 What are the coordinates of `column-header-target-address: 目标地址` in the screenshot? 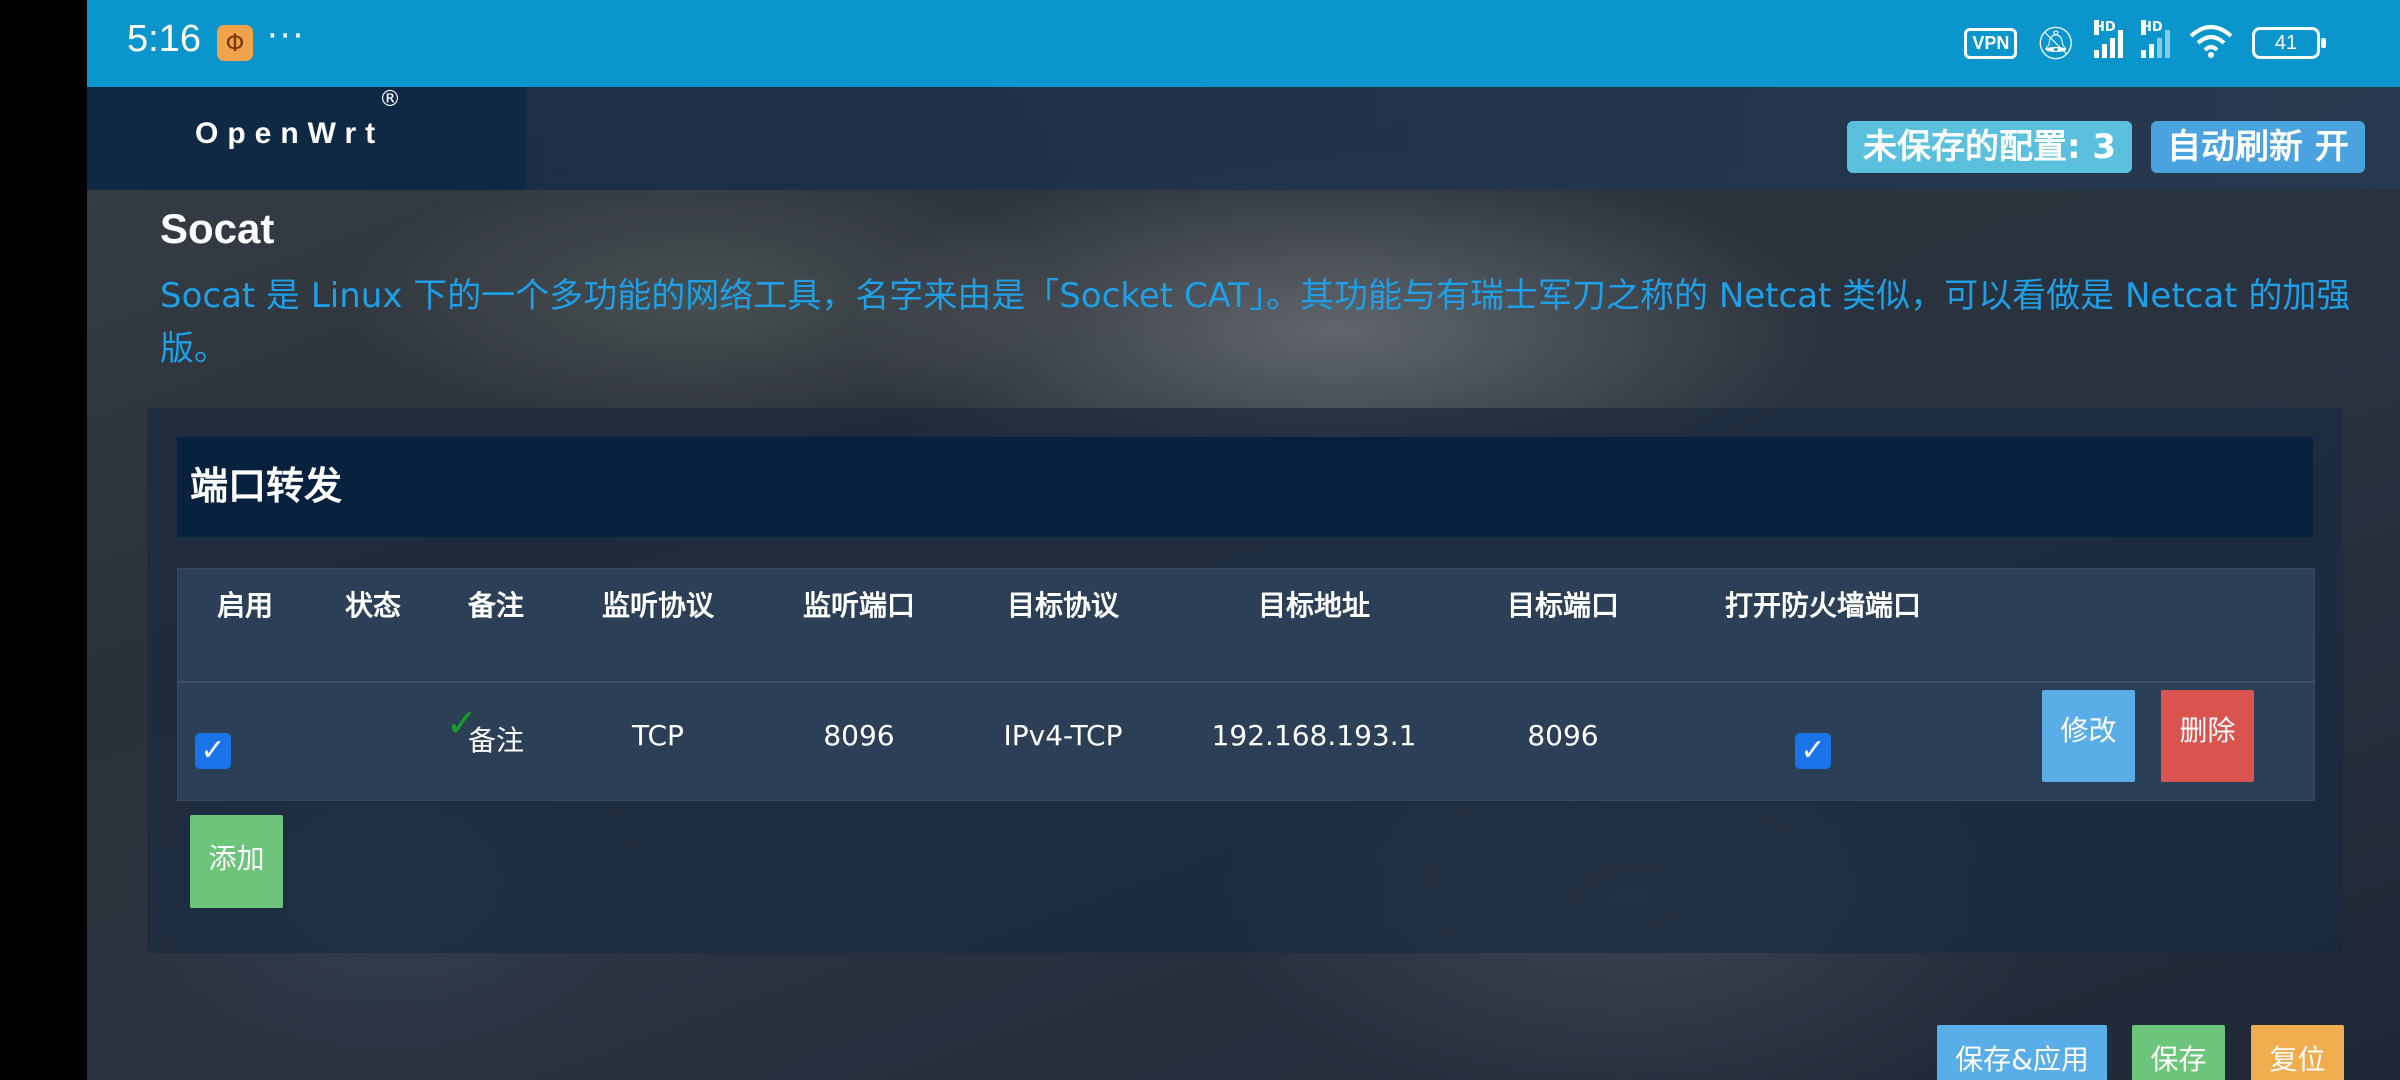 It's located at (1314, 605).